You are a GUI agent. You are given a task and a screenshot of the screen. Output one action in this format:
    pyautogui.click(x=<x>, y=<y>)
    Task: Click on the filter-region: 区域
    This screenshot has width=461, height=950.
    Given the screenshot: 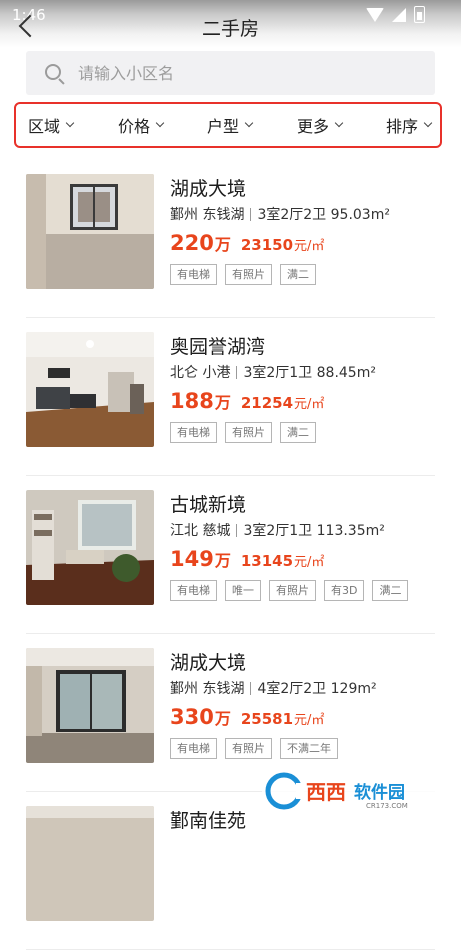 What is the action you would take?
    pyautogui.click(x=51, y=125)
    